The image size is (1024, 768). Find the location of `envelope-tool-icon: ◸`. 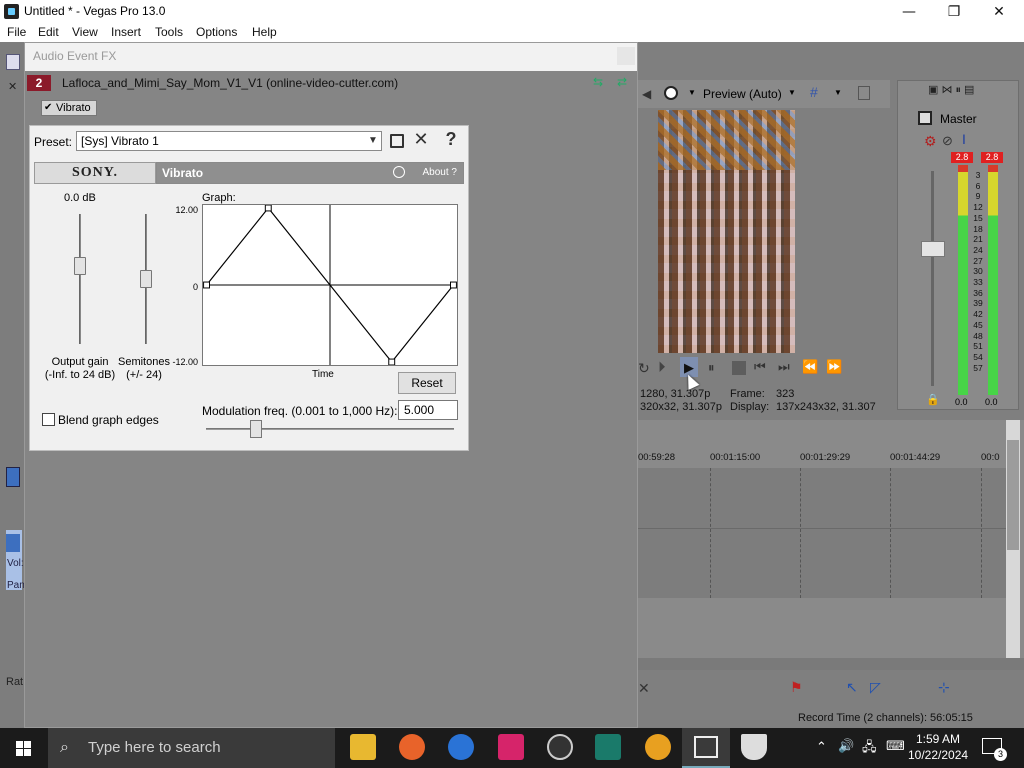

envelope-tool-icon: ◸ is located at coordinates (875, 687).